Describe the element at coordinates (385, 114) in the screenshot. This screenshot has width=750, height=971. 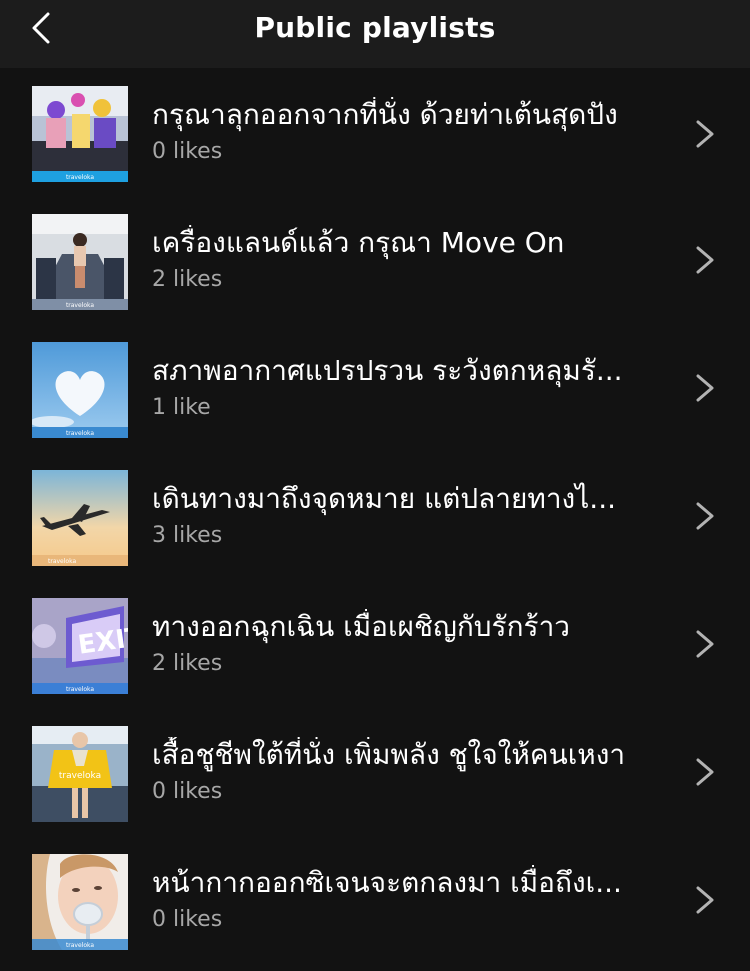
I see `playlist-name: กรุณาลุกออกจากที่นั่ง ด้วยท่าเต้นสุดปัง` at that location.